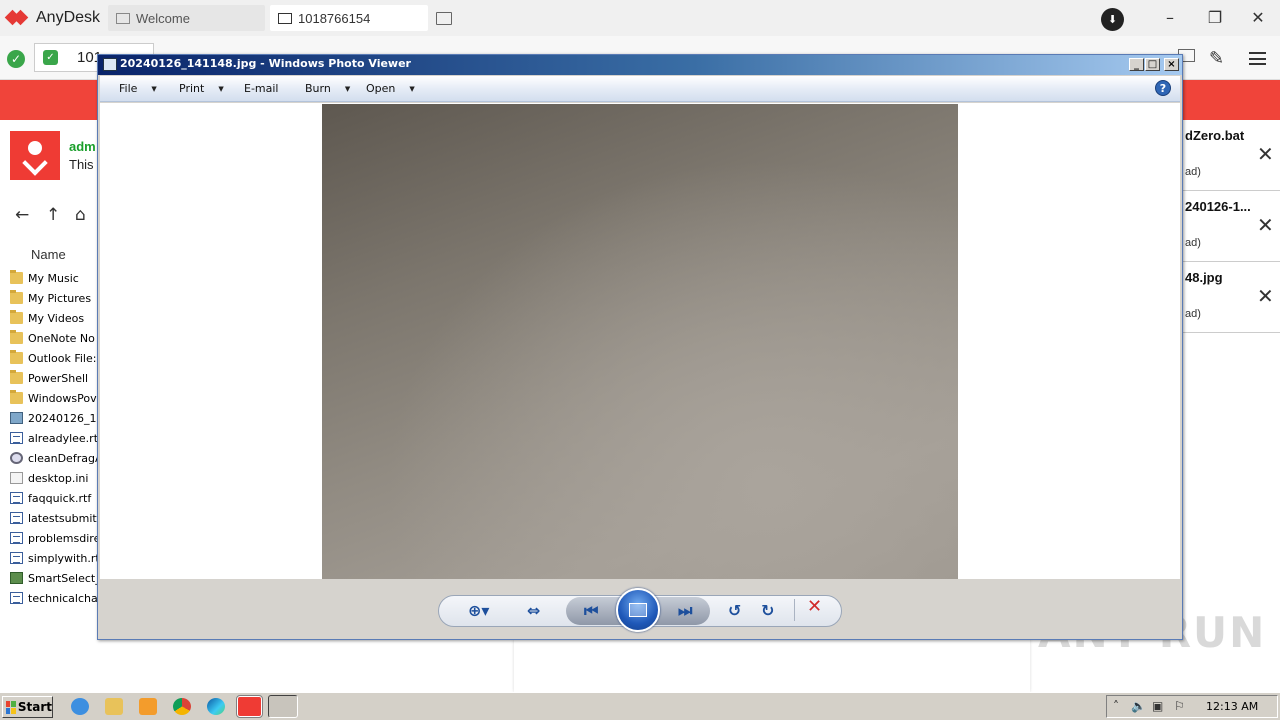  I want to click on photo-viewer-taskbar-icon, so click(283, 706).